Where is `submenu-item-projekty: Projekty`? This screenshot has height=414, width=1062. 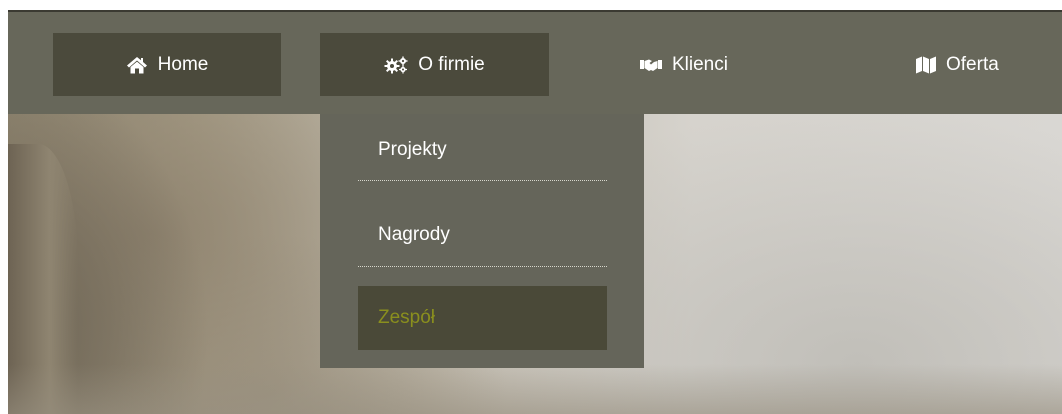 submenu-item-projekty: Projekty is located at coordinates (482, 147).